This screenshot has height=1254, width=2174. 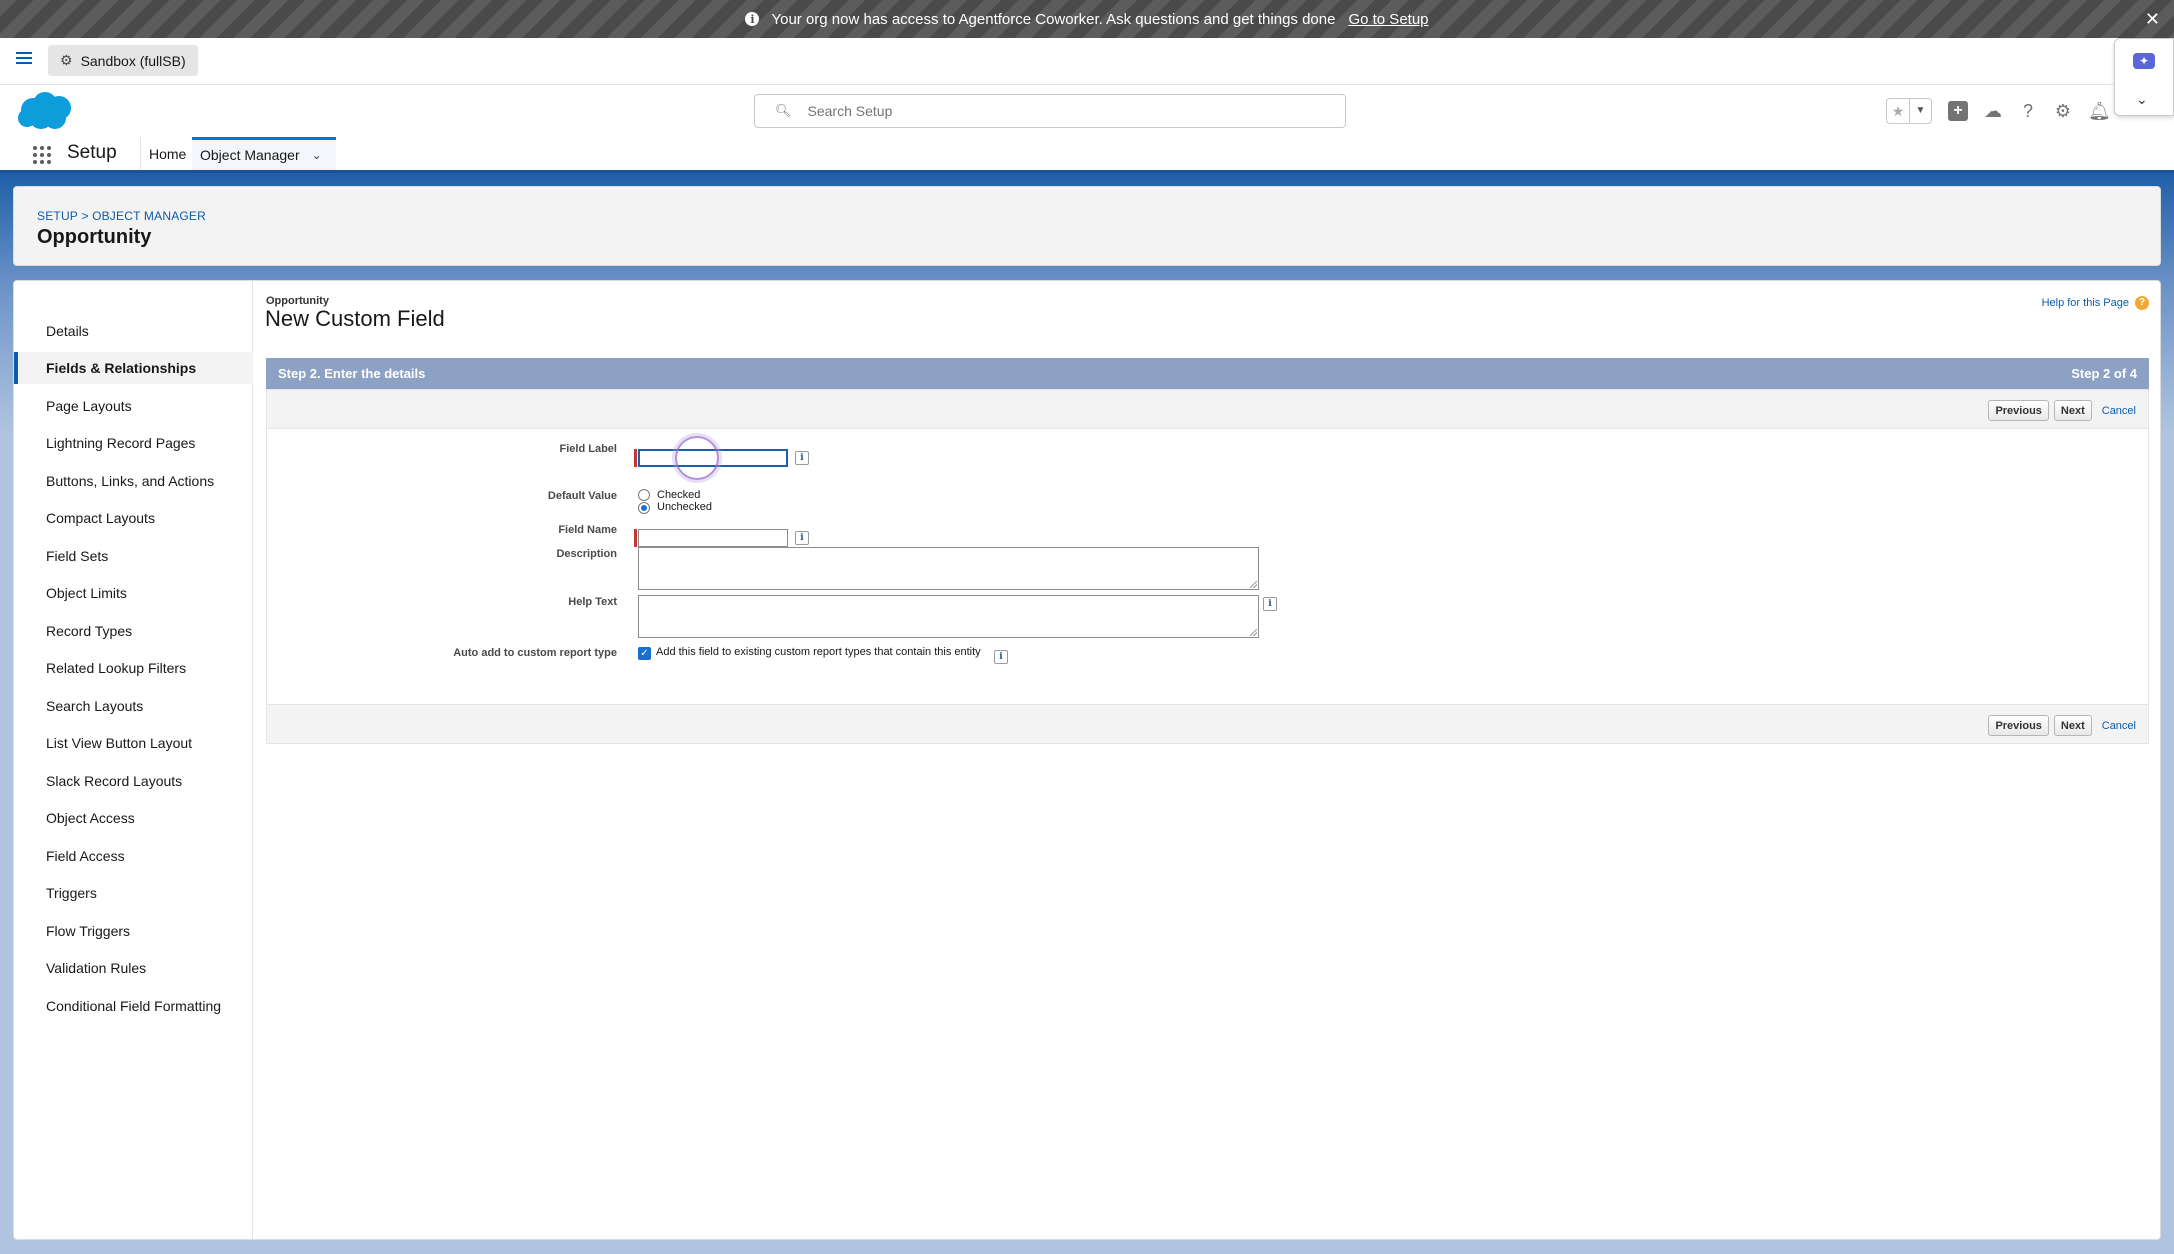 I want to click on field-label-info-icon: i, so click(x=802, y=458).